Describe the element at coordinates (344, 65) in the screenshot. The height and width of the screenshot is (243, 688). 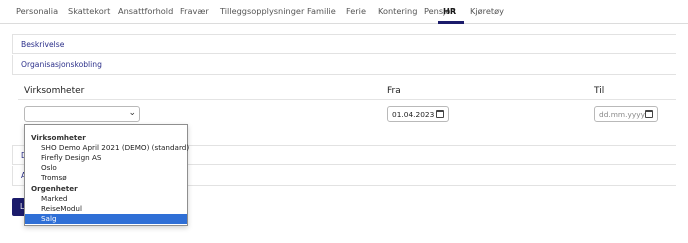
I see `section-organisasjonskobling: Organisasjonskobling` at that location.